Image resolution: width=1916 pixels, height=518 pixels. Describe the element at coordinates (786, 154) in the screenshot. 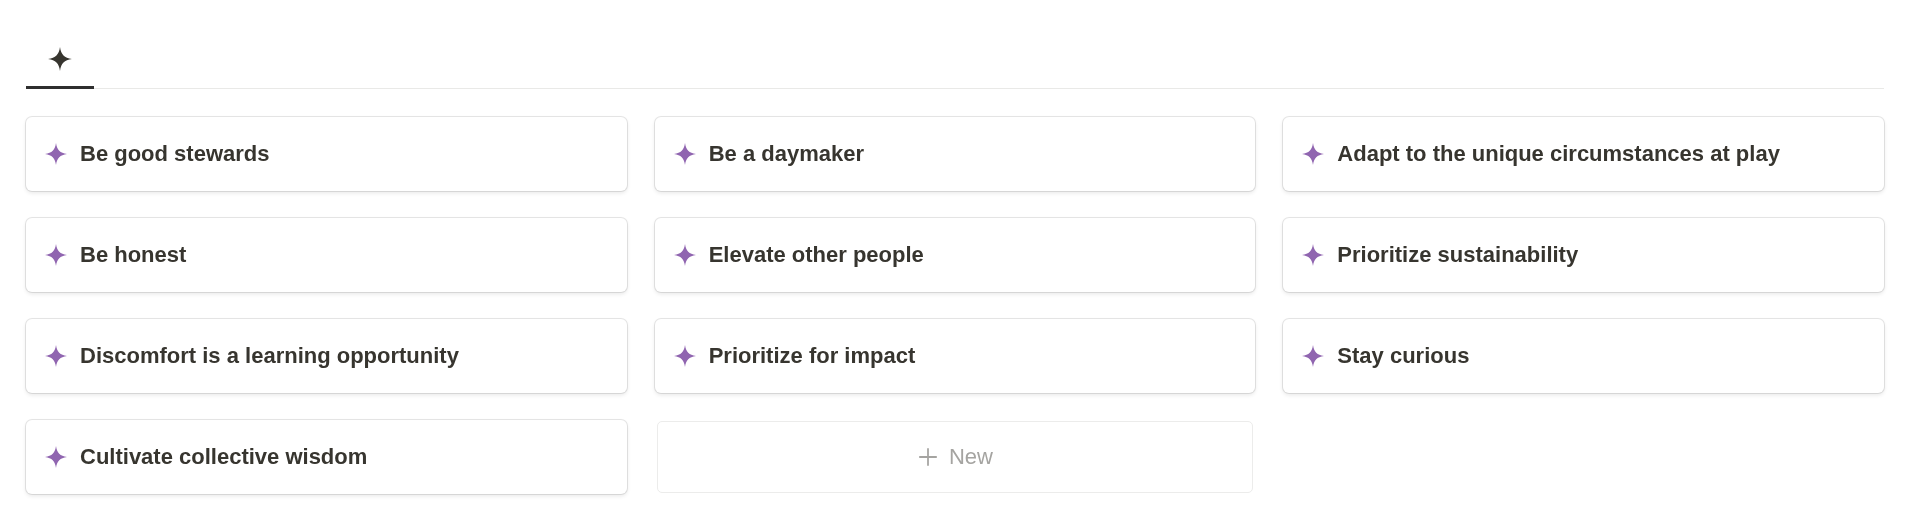

I see `card-title: Be a daymaker` at that location.